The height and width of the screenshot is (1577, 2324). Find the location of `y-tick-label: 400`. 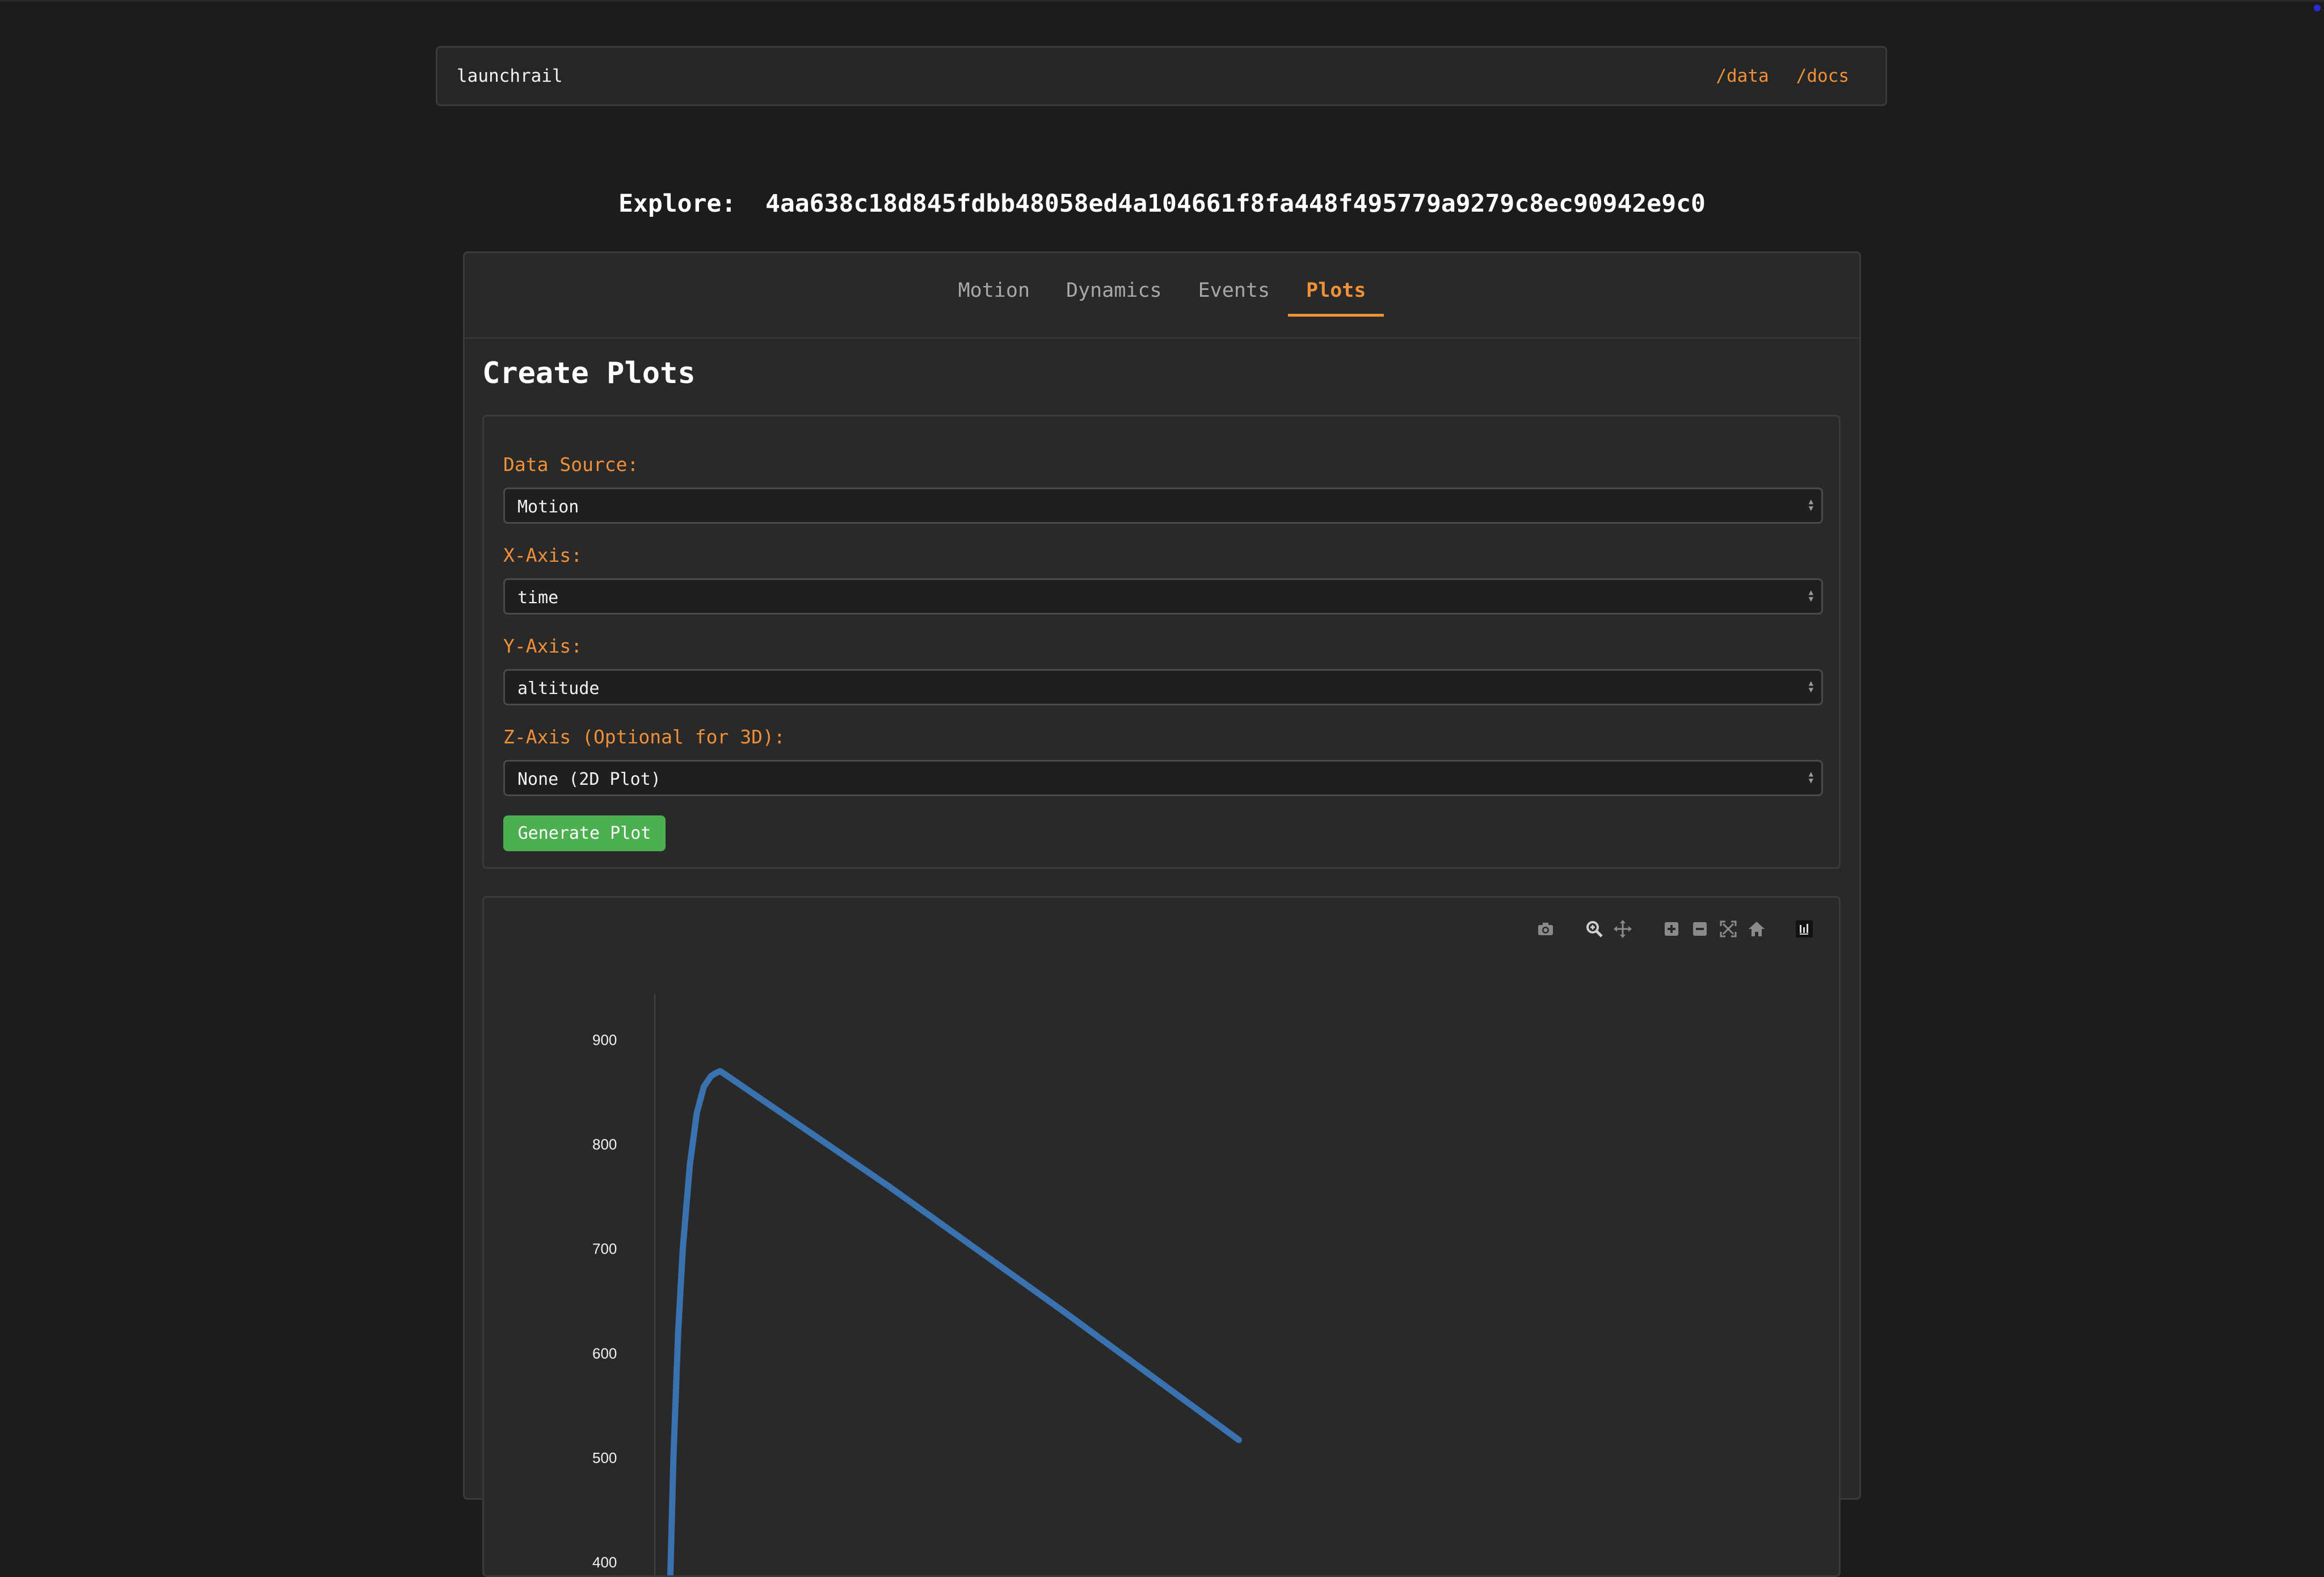

y-tick-label: 400 is located at coordinates (604, 1563).